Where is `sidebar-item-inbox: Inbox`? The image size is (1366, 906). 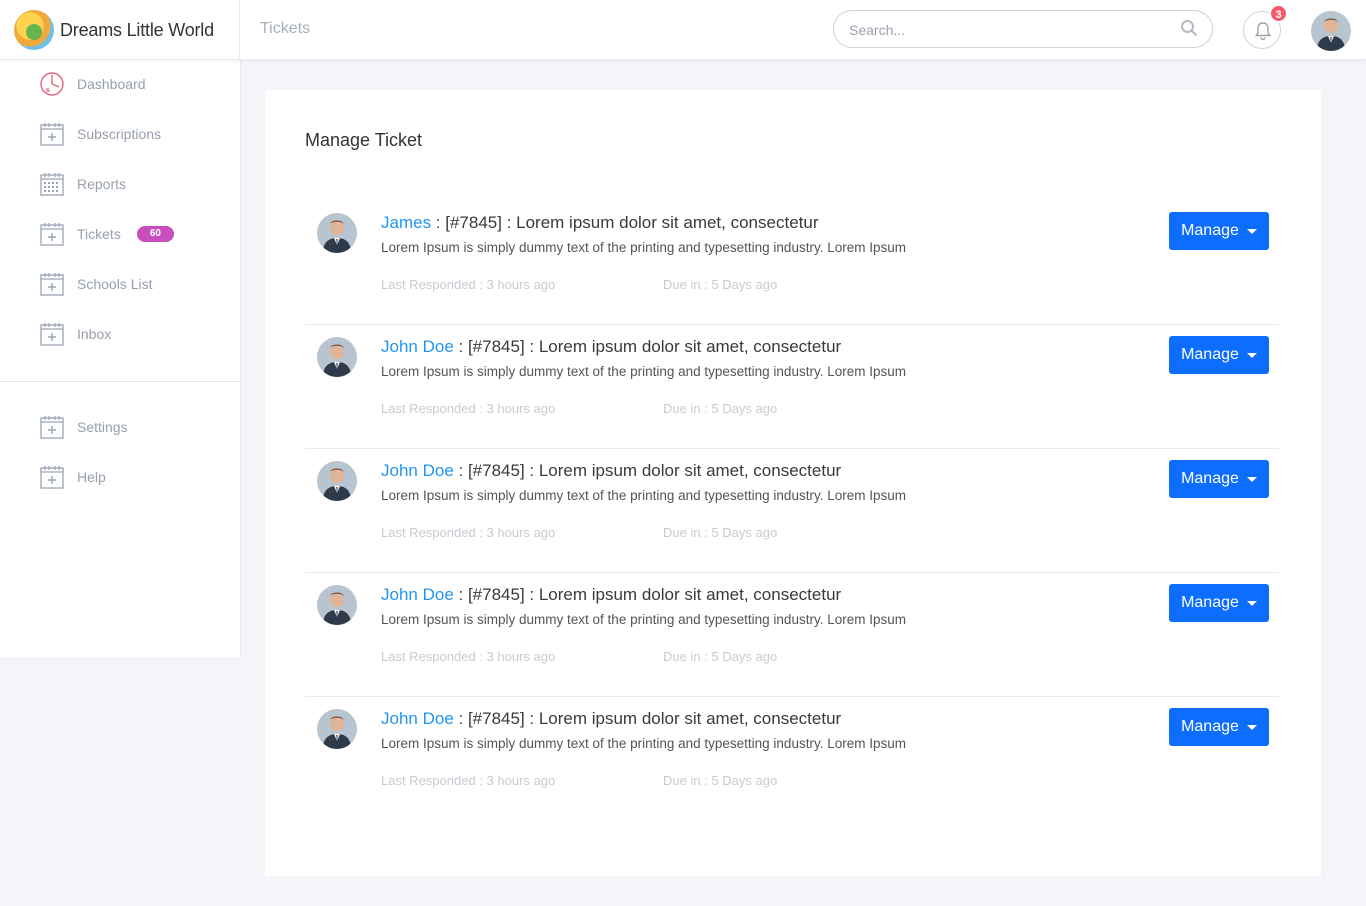 sidebar-item-inbox: Inbox is located at coordinates (120, 334).